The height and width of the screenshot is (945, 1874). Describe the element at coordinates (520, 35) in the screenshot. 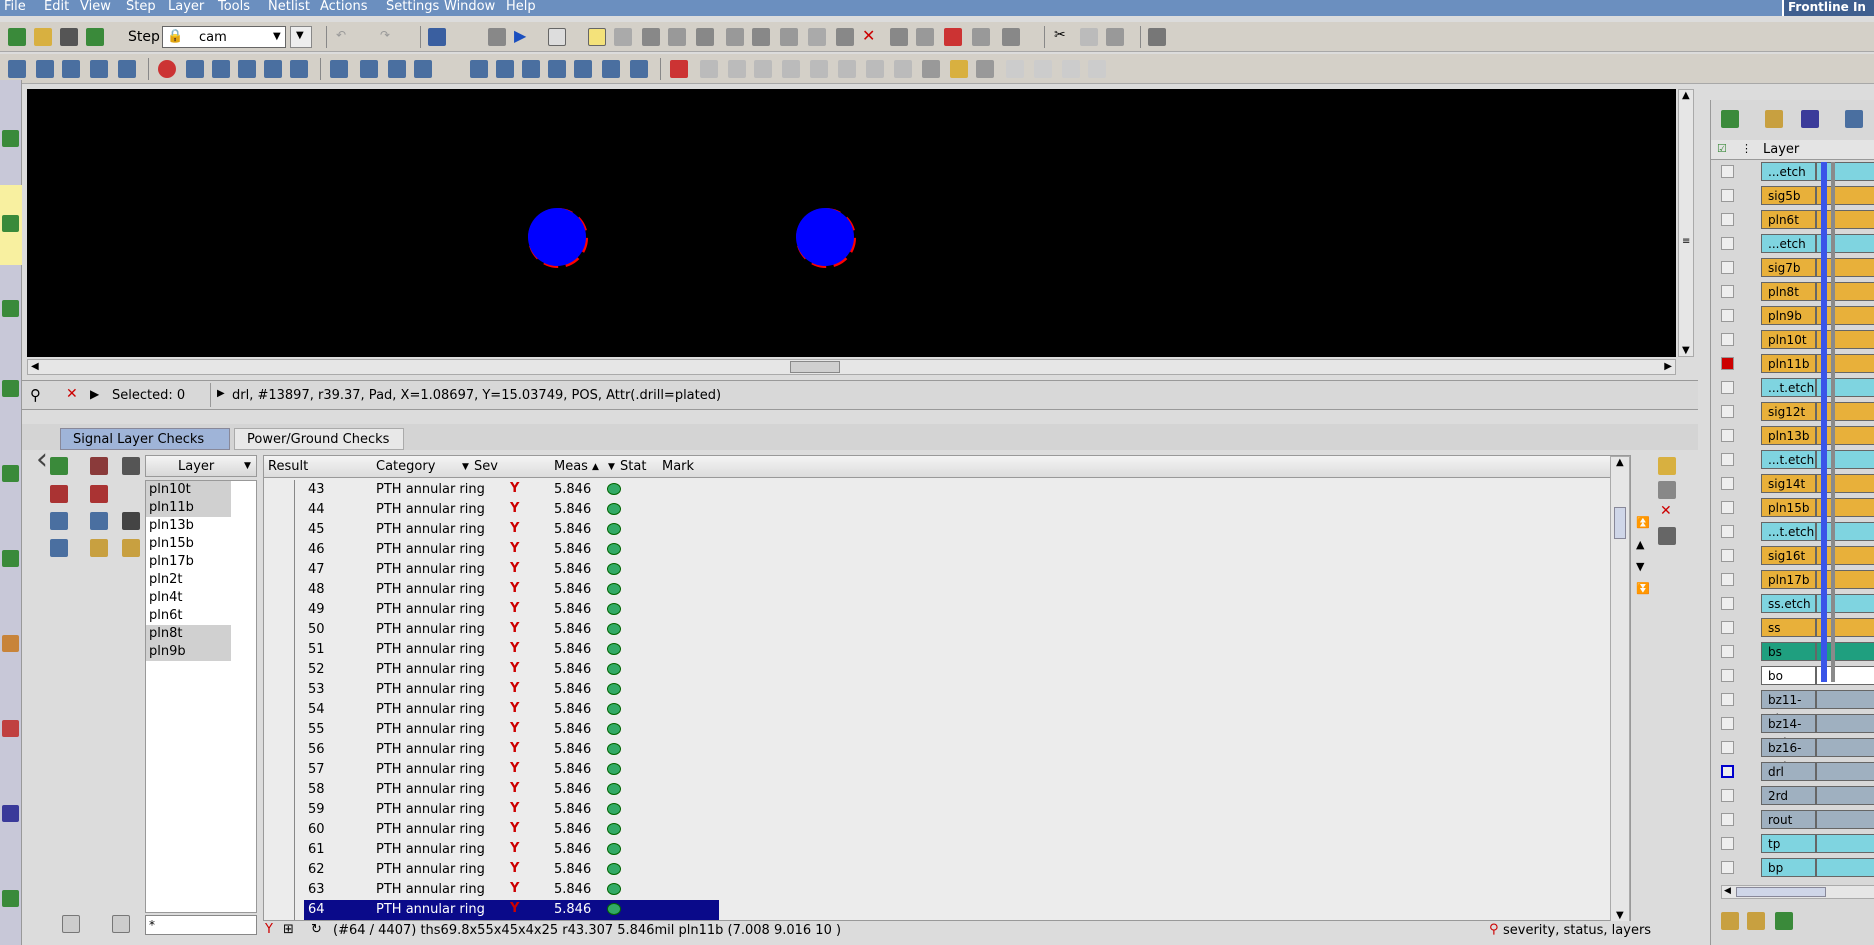

I see `play-icon: ▶` at that location.